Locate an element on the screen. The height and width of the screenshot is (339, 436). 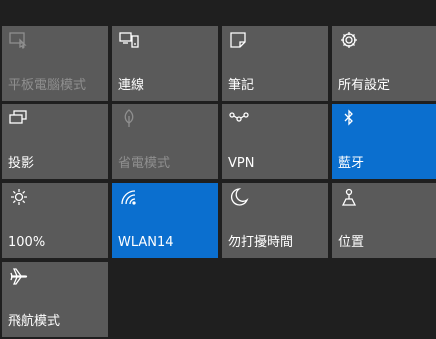
tablet-mode-icon is located at coordinates (19, 40).